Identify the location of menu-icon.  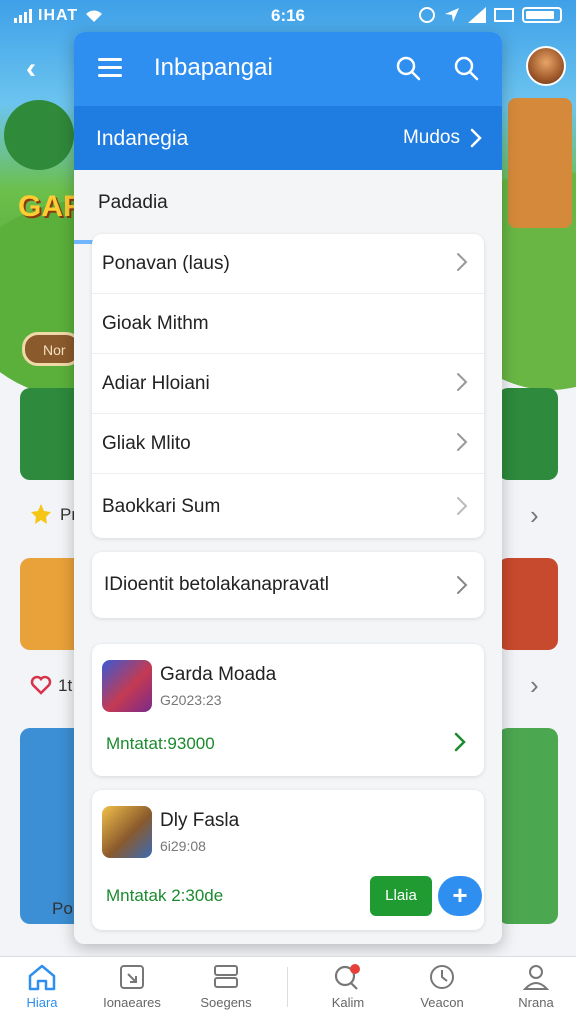
(110, 68).